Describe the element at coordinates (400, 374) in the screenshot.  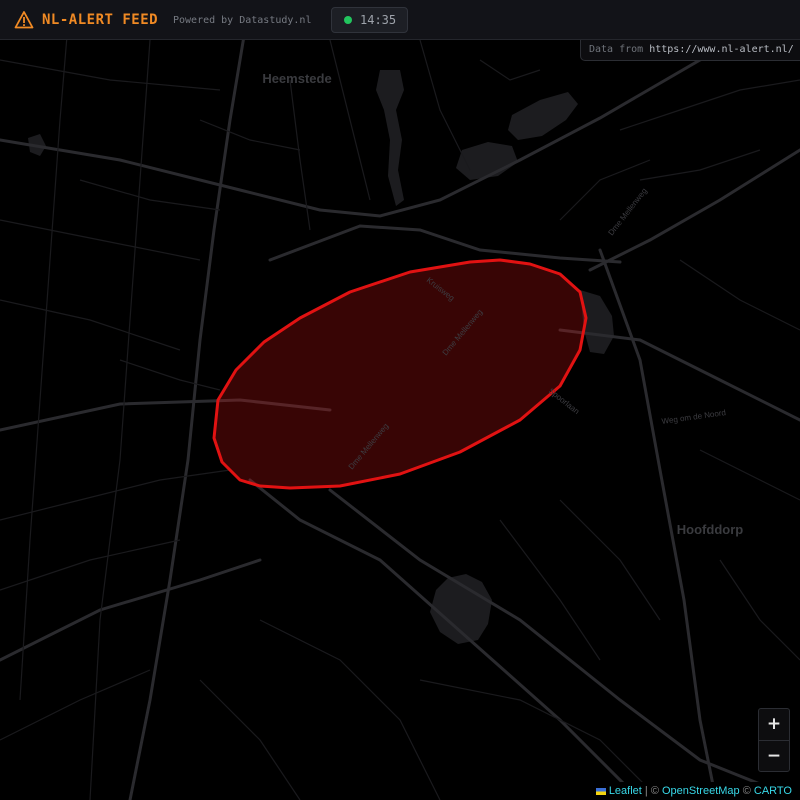
I see `alert-area-polygon` at that location.